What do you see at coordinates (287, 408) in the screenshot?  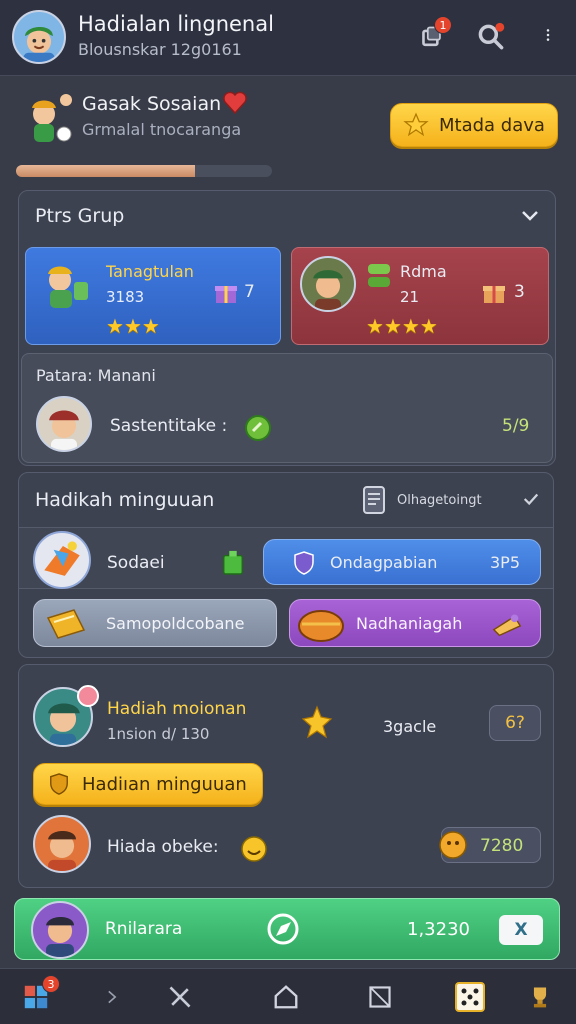 I see `member-section: Patara: Manani Sastentitake : 5/9` at bounding box center [287, 408].